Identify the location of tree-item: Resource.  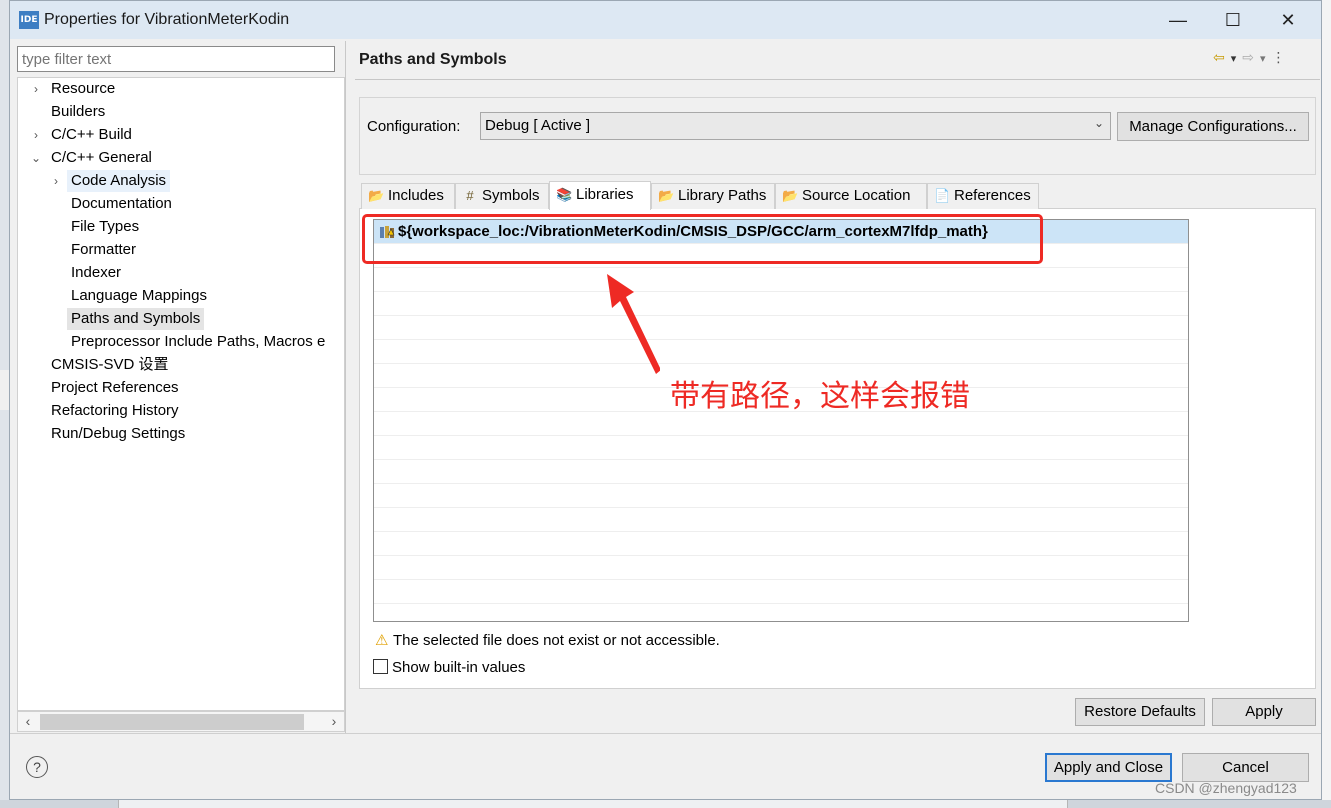
(83, 89).